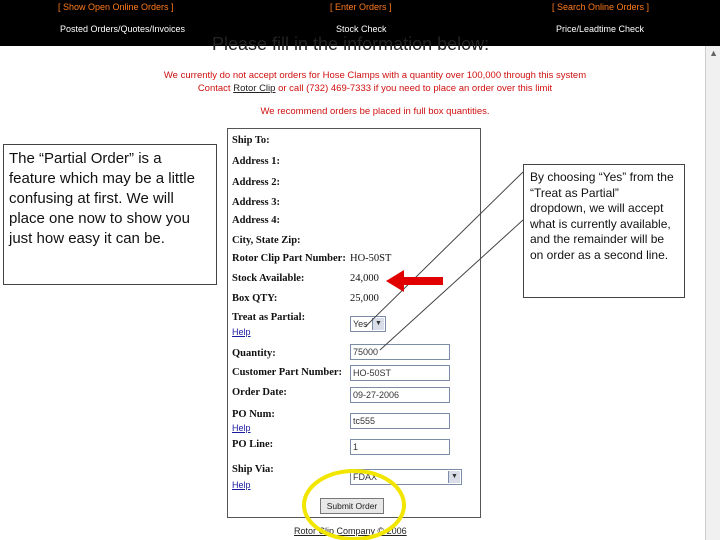  Describe the element at coordinates (414, 281) in the screenshot. I see `red-arrow-icon` at that location.